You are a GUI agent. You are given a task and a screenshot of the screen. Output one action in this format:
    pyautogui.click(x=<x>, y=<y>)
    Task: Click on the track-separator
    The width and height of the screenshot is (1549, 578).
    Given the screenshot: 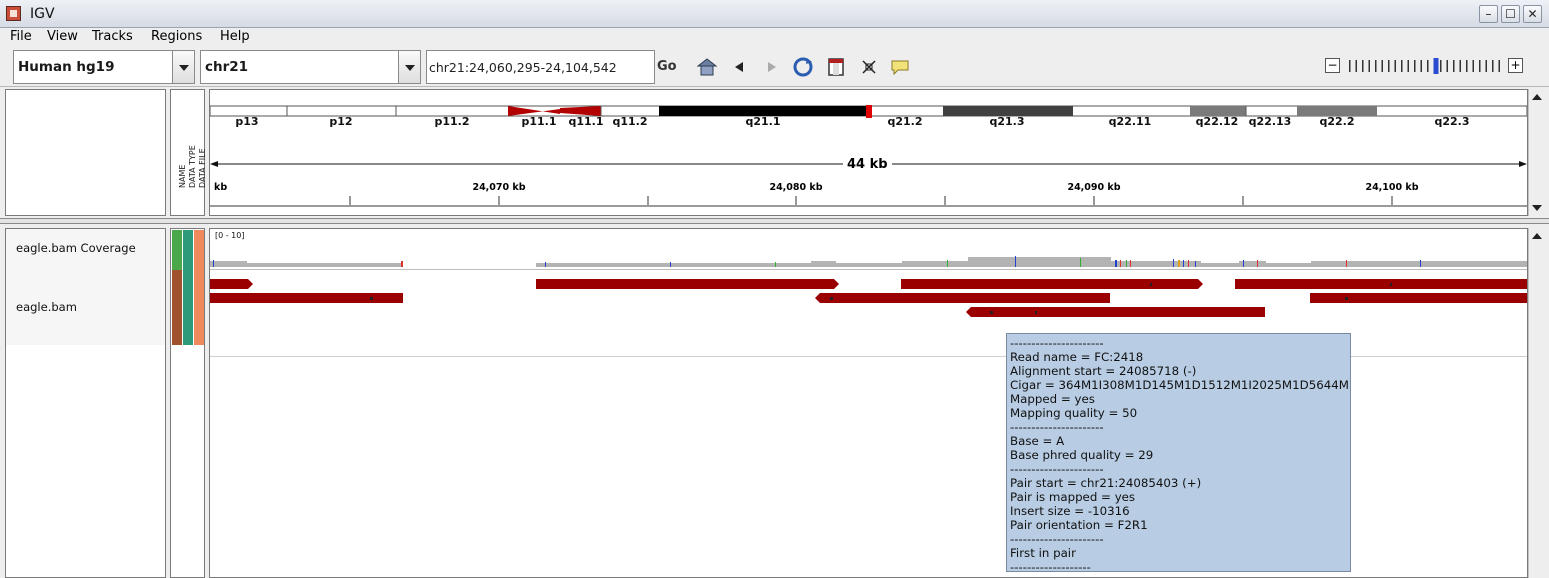 What is the action you would take?
    pyautogui.click(x=868, y=269)
    